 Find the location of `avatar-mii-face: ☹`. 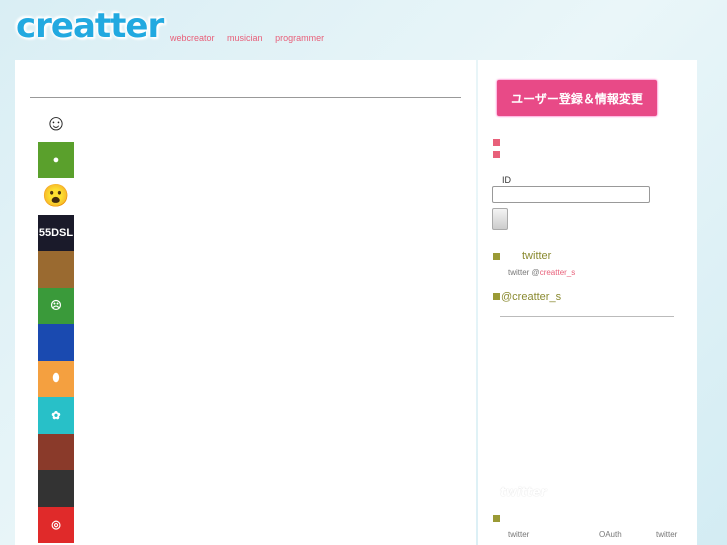

avatar-mii-face: ☹ is located at coordinates (56, 305).